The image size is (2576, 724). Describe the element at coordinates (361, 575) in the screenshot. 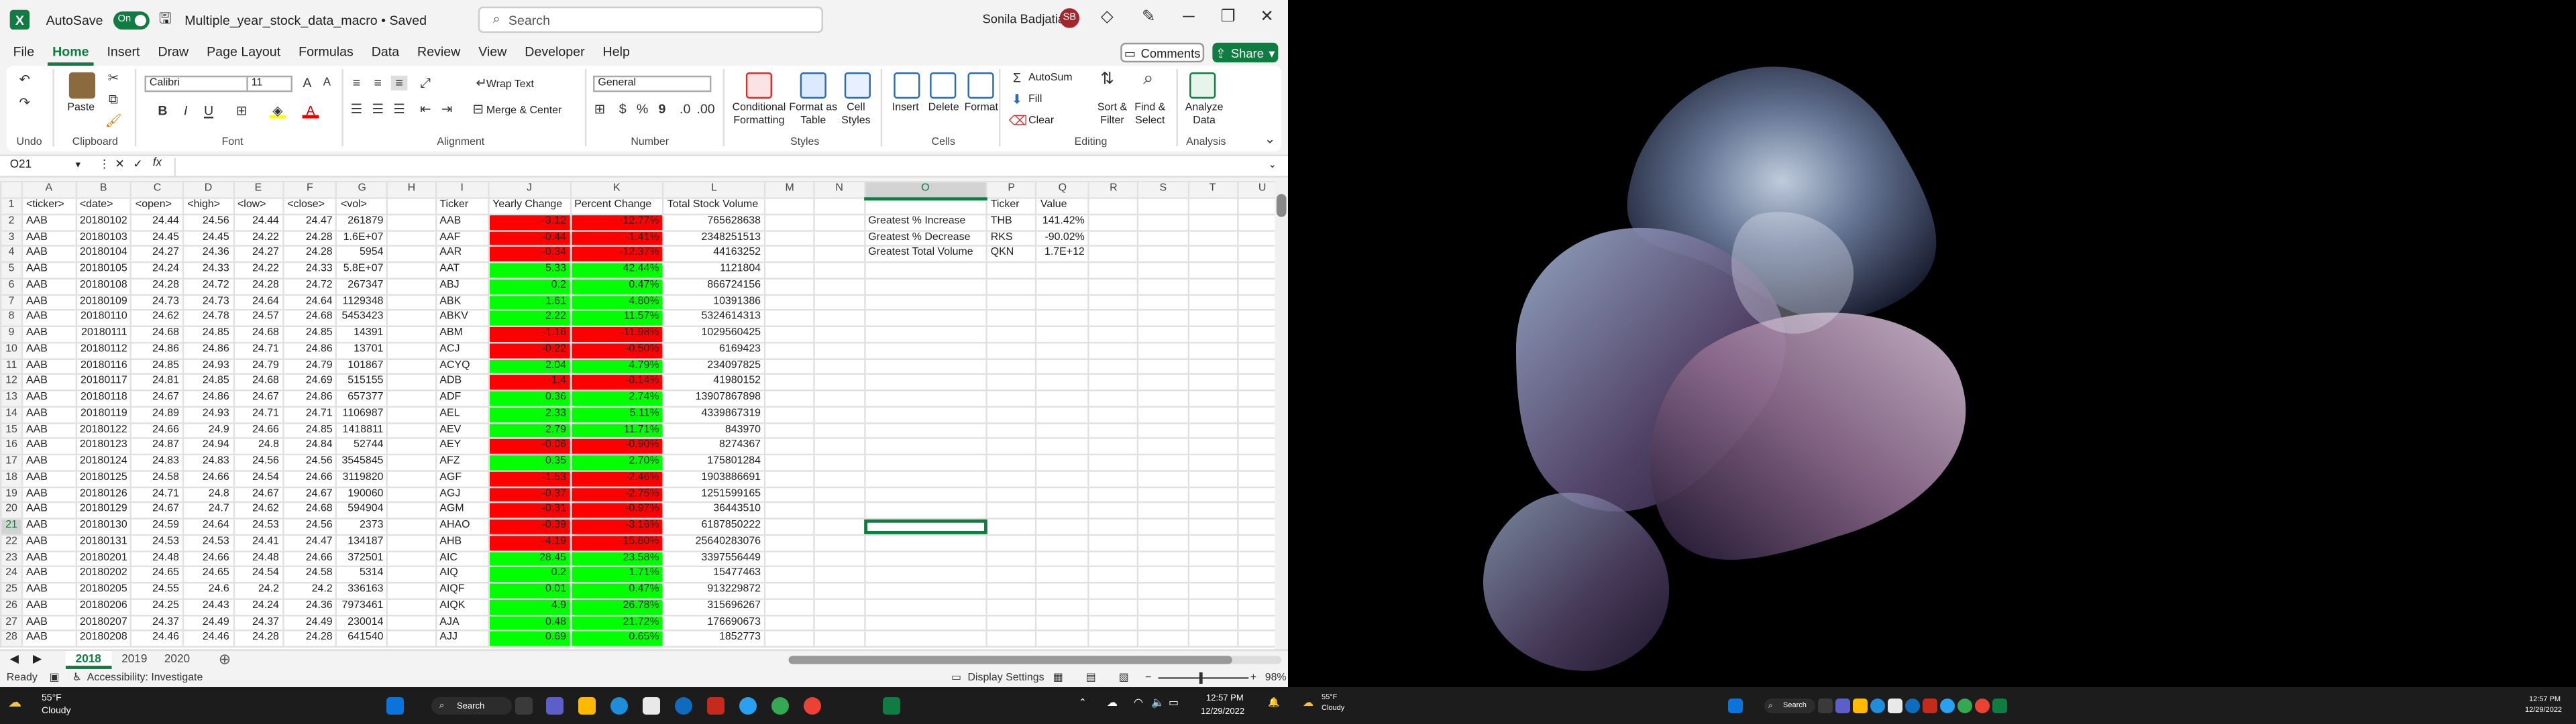

I see `cell: 5314` at that location.